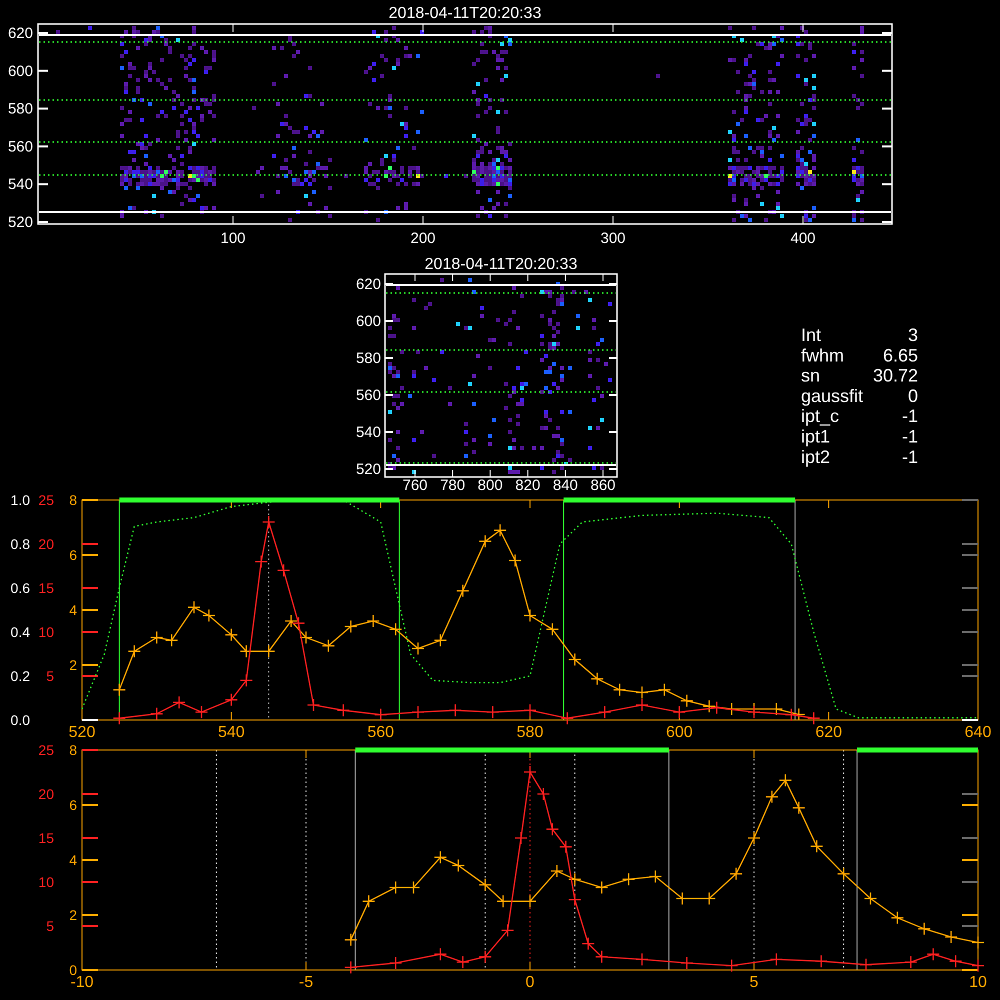 The width and height of the screenshot is (1000, 1000). I want to click on axis-tick-label: 0, so click(530, 982).